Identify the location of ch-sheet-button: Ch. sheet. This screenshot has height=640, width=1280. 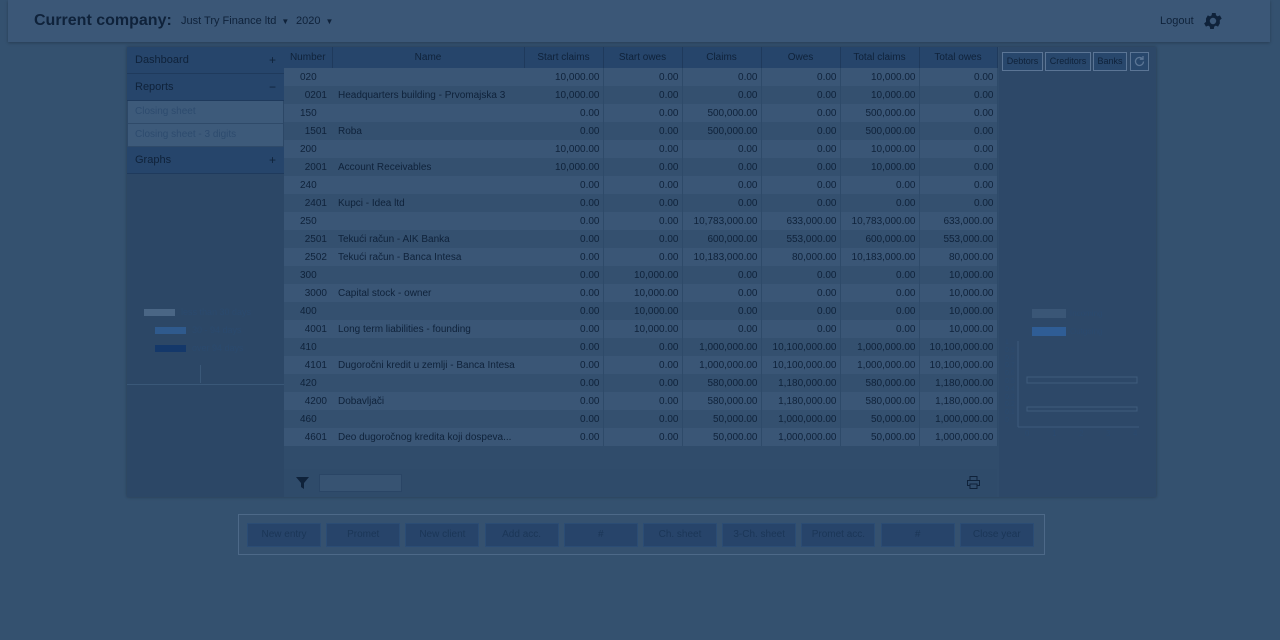
(680, 535).